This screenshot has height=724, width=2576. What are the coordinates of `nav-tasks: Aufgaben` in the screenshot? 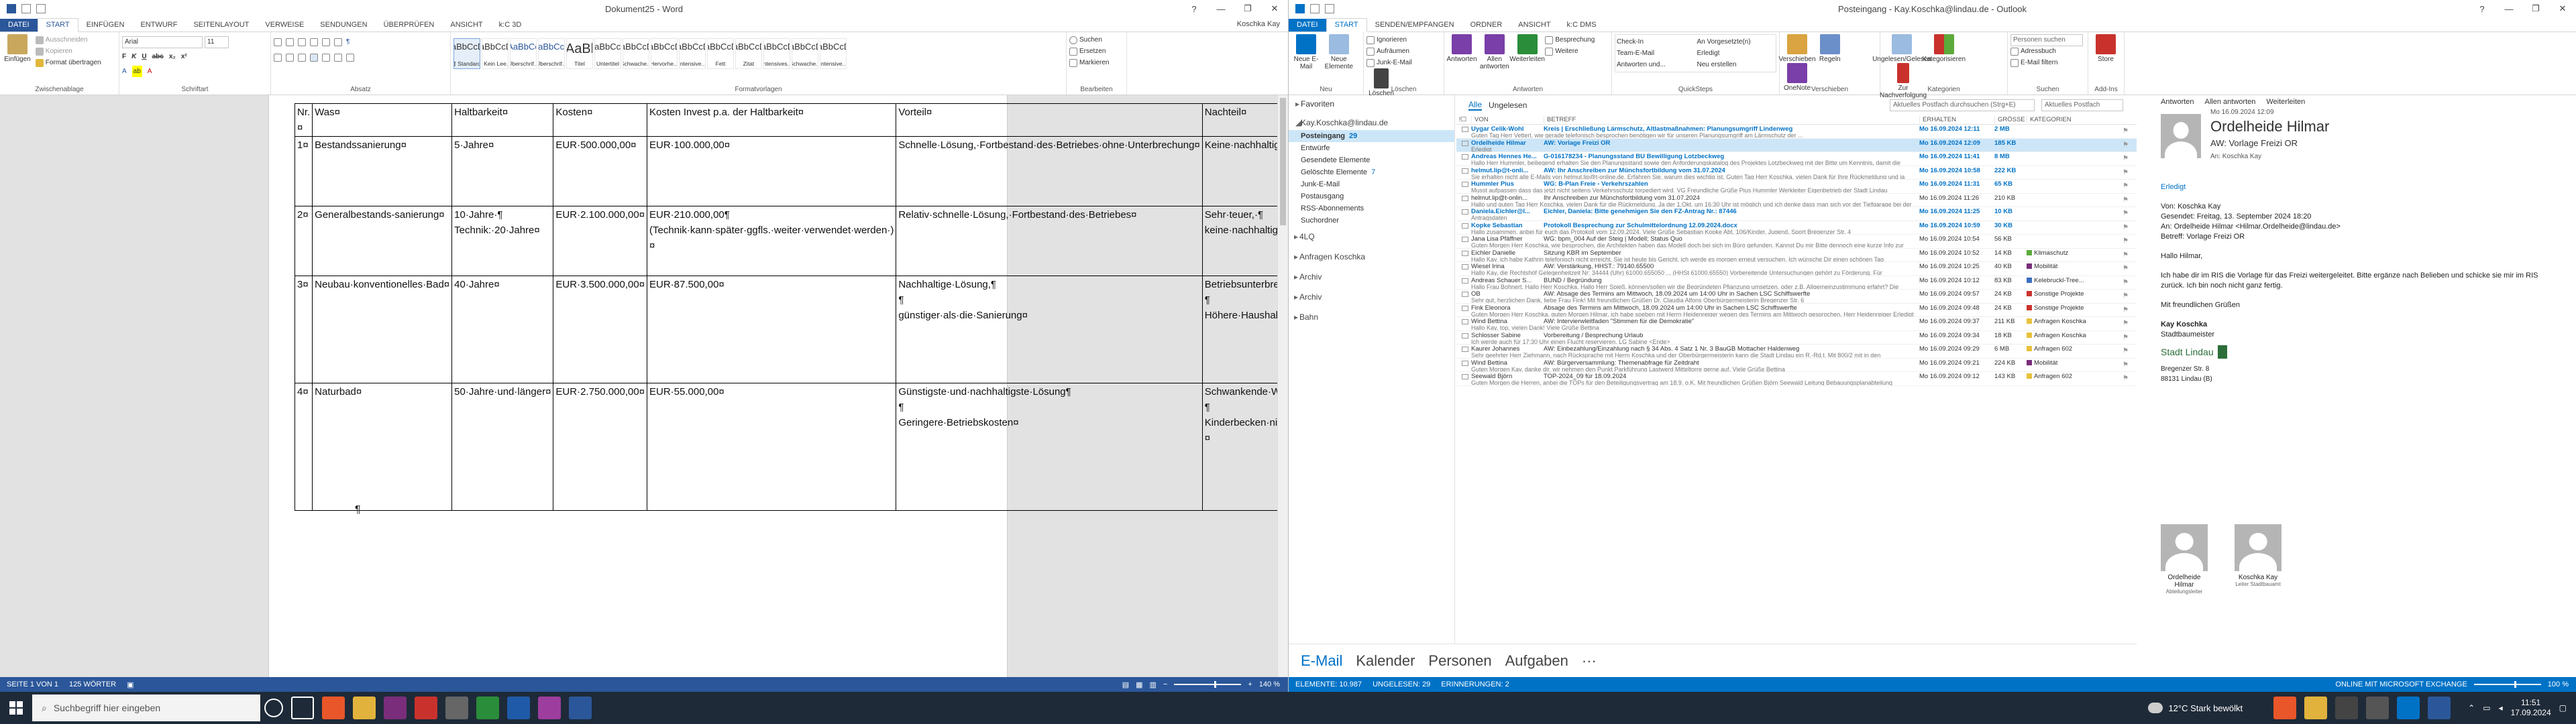 It's located at (1536, 661).